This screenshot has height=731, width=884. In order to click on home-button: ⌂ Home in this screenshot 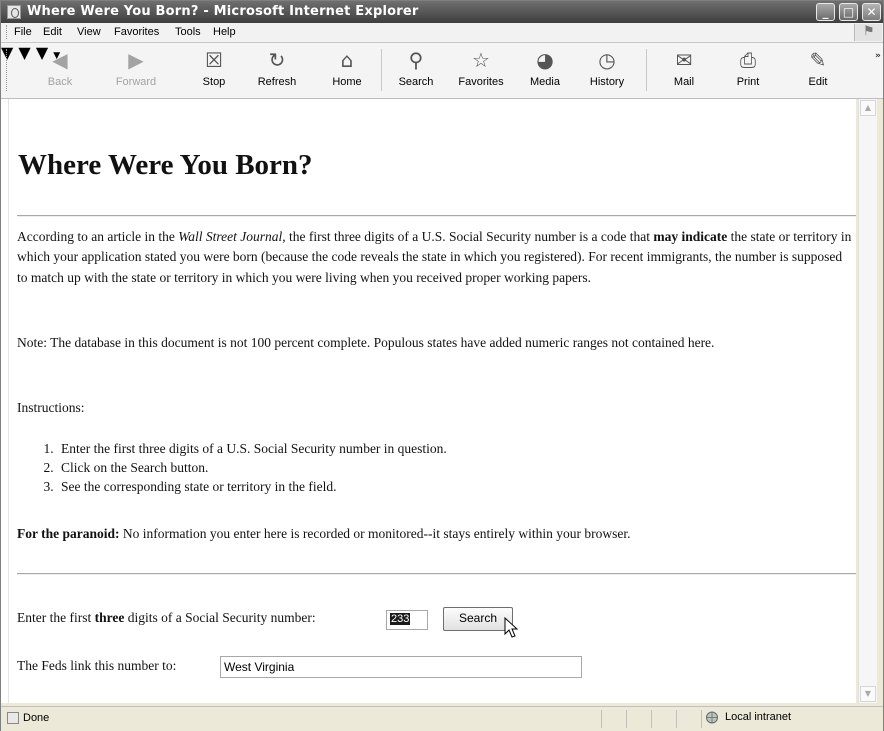, I will do `click(347, 71)`.